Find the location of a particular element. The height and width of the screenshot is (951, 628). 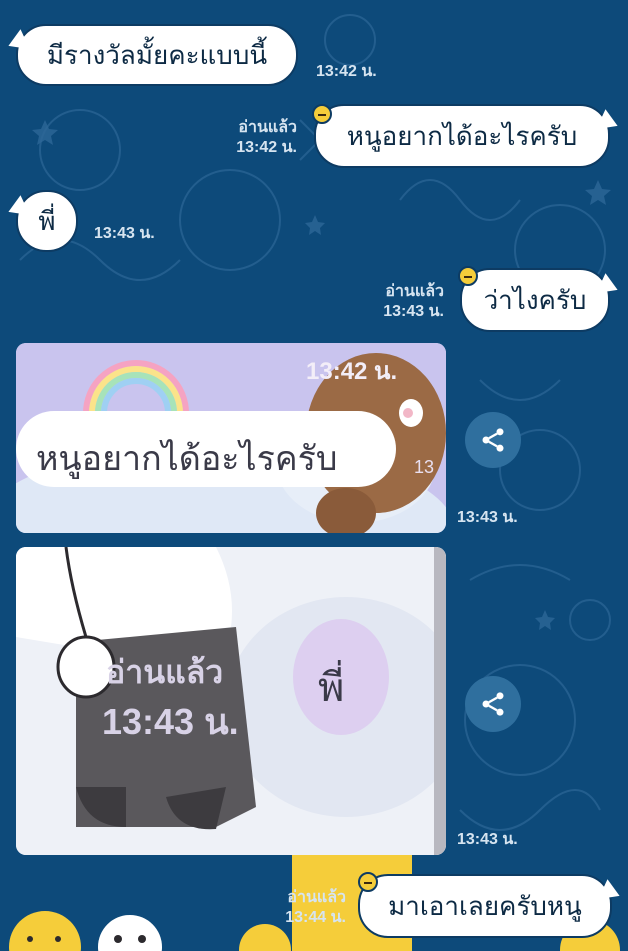

message-bubble: ว่าไงครับ is located at coordinates (535, 300).